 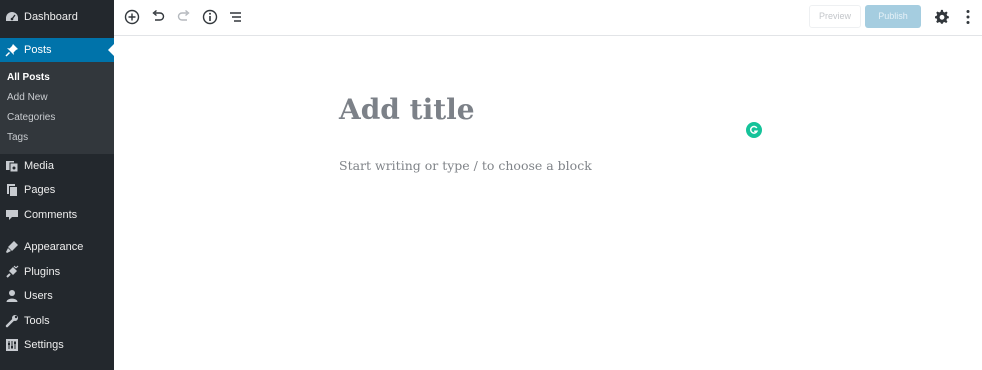 What do you see at coordinates (57, 190) in the screenshot?
I see `sidebar-item-pages: Pages` at bounding box center [57, 190].